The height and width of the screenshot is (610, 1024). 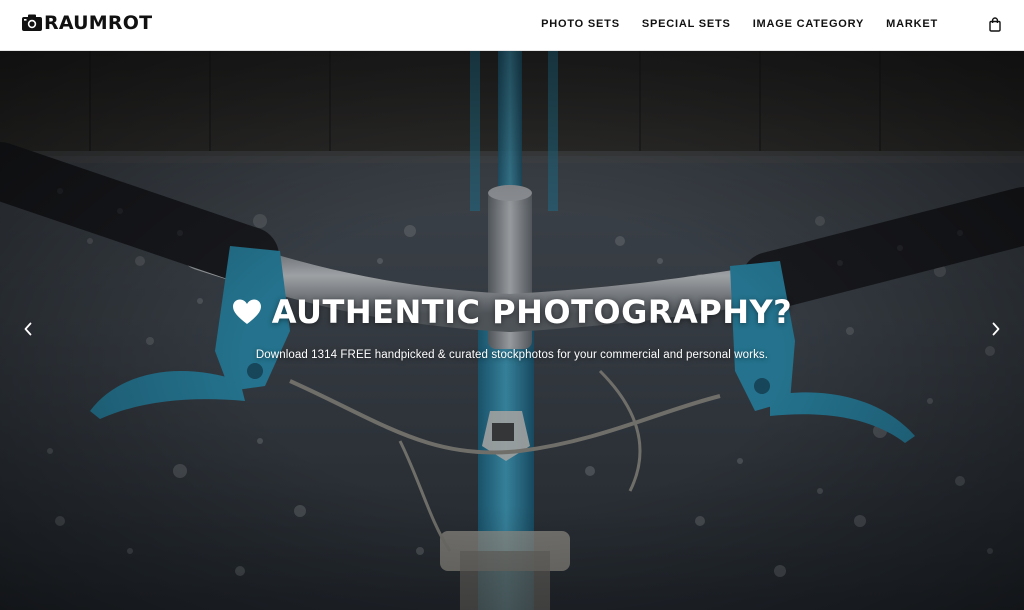 What do you see at coordinates (32, 22) in the screenshot?
I see `camera-icon` at bounding box center [32, 22].